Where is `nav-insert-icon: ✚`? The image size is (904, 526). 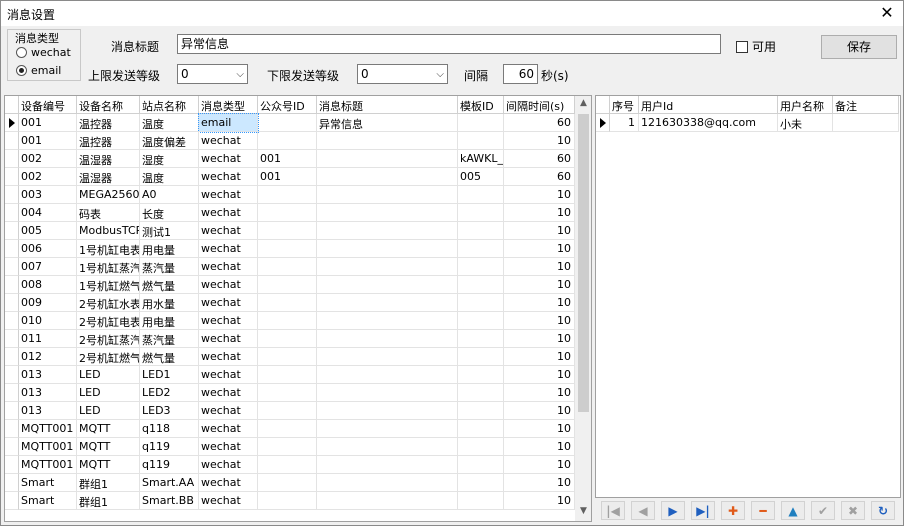 nav-insert-icon: ✚ is located at coordinates (733, 510).